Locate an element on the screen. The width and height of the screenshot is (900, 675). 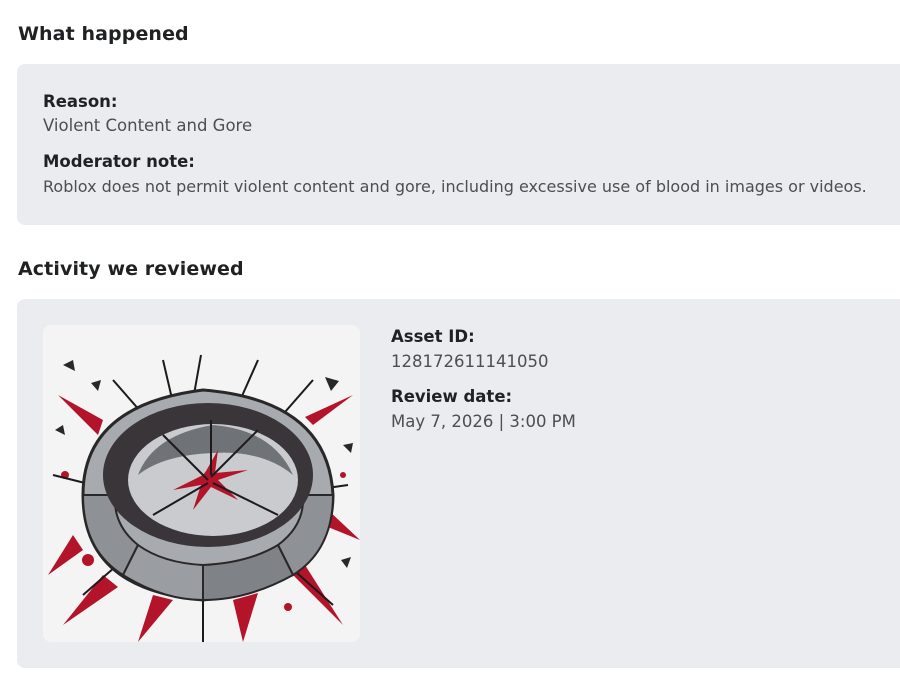
what-happened-heading: What happened is located at coordinates (103, 34).